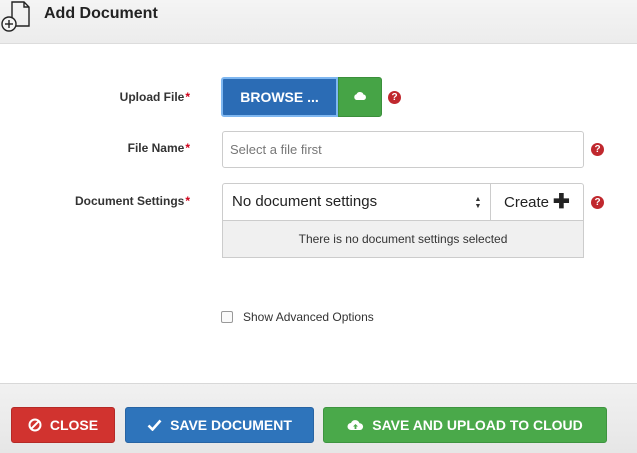 The width and height of the screenshot is (637, 453). I want to click on file-name-label-text: File Name, so click(156, 148).